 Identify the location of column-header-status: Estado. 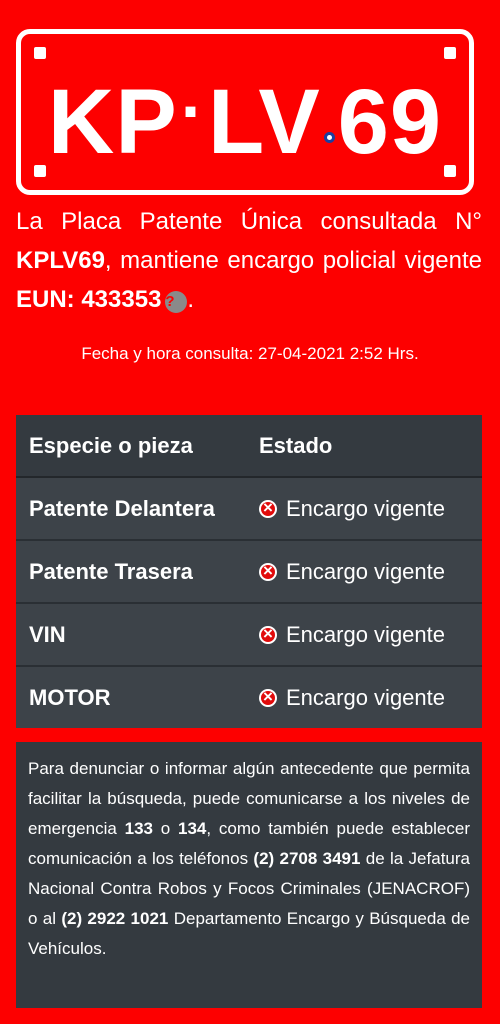
(296, 445).